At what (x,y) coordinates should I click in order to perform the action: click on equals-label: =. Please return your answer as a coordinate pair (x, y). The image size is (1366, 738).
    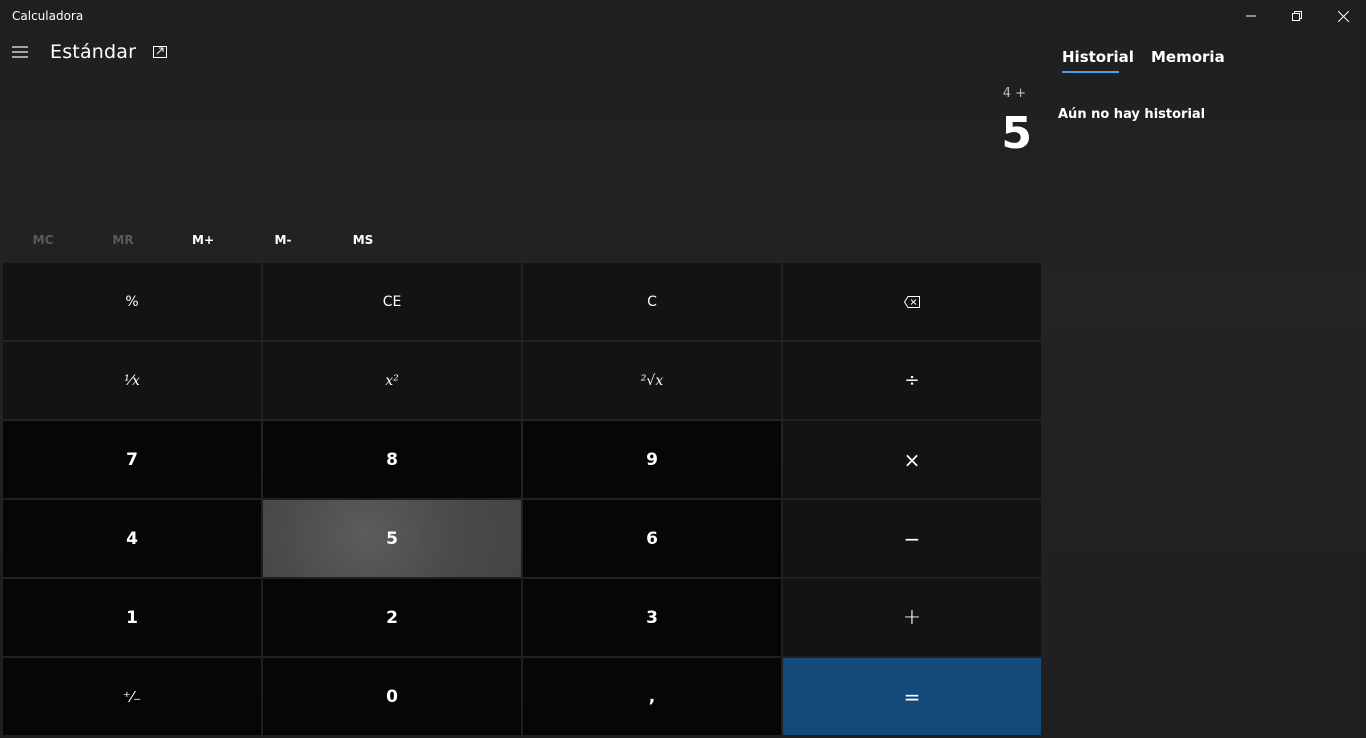
    Looking at the image, I should click on (912, 696).